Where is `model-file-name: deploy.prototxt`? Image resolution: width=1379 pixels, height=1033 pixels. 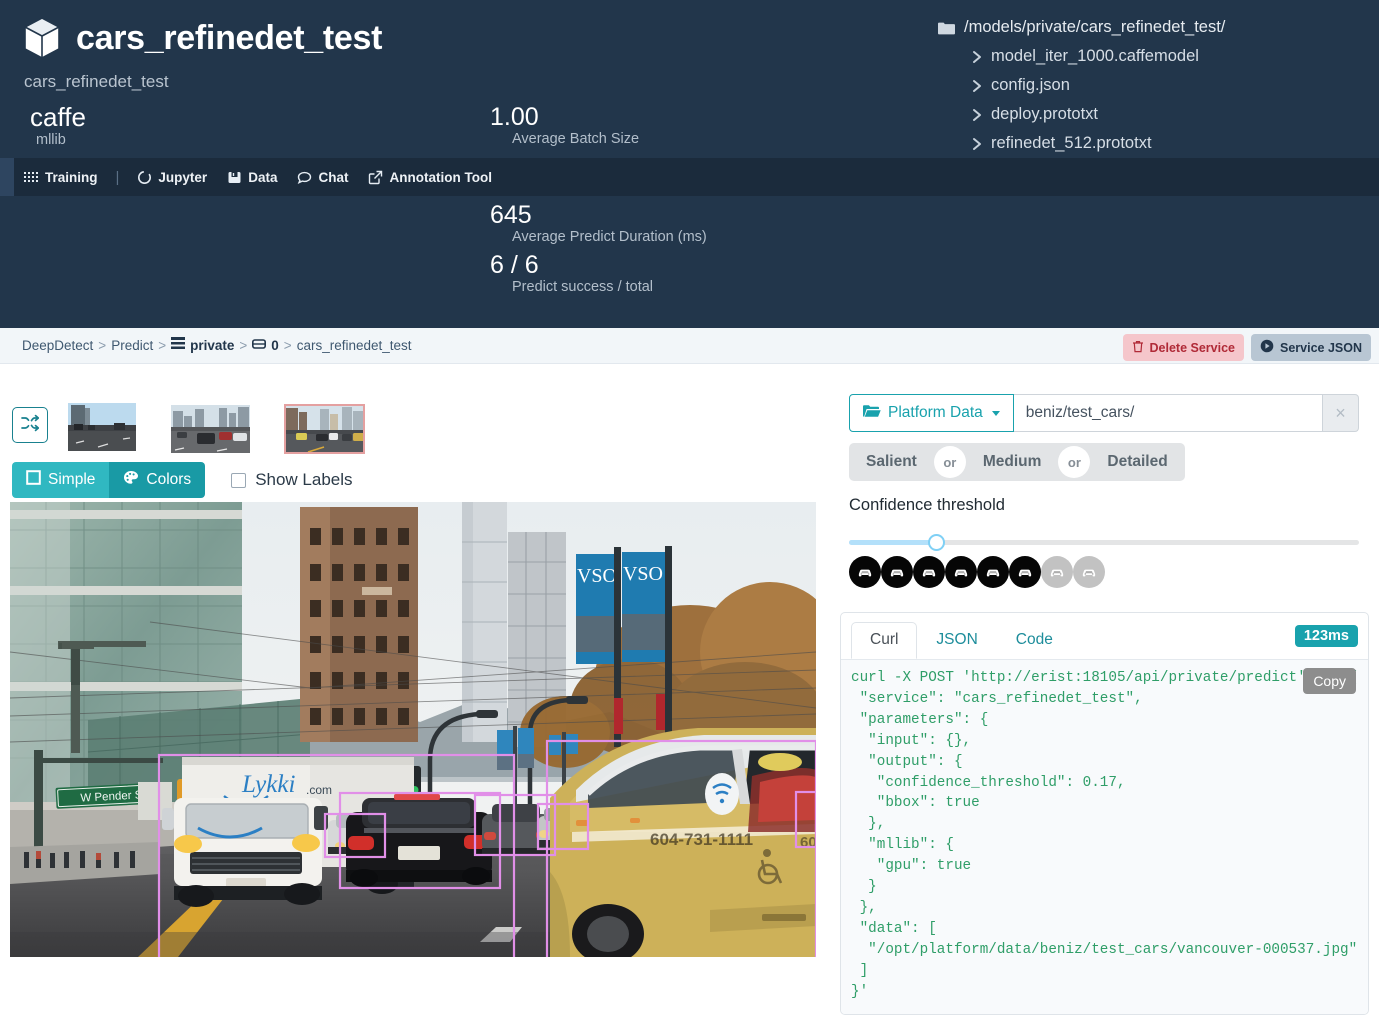
model-file-name: deploy.prototxt is located at coordinates (1045, 114).